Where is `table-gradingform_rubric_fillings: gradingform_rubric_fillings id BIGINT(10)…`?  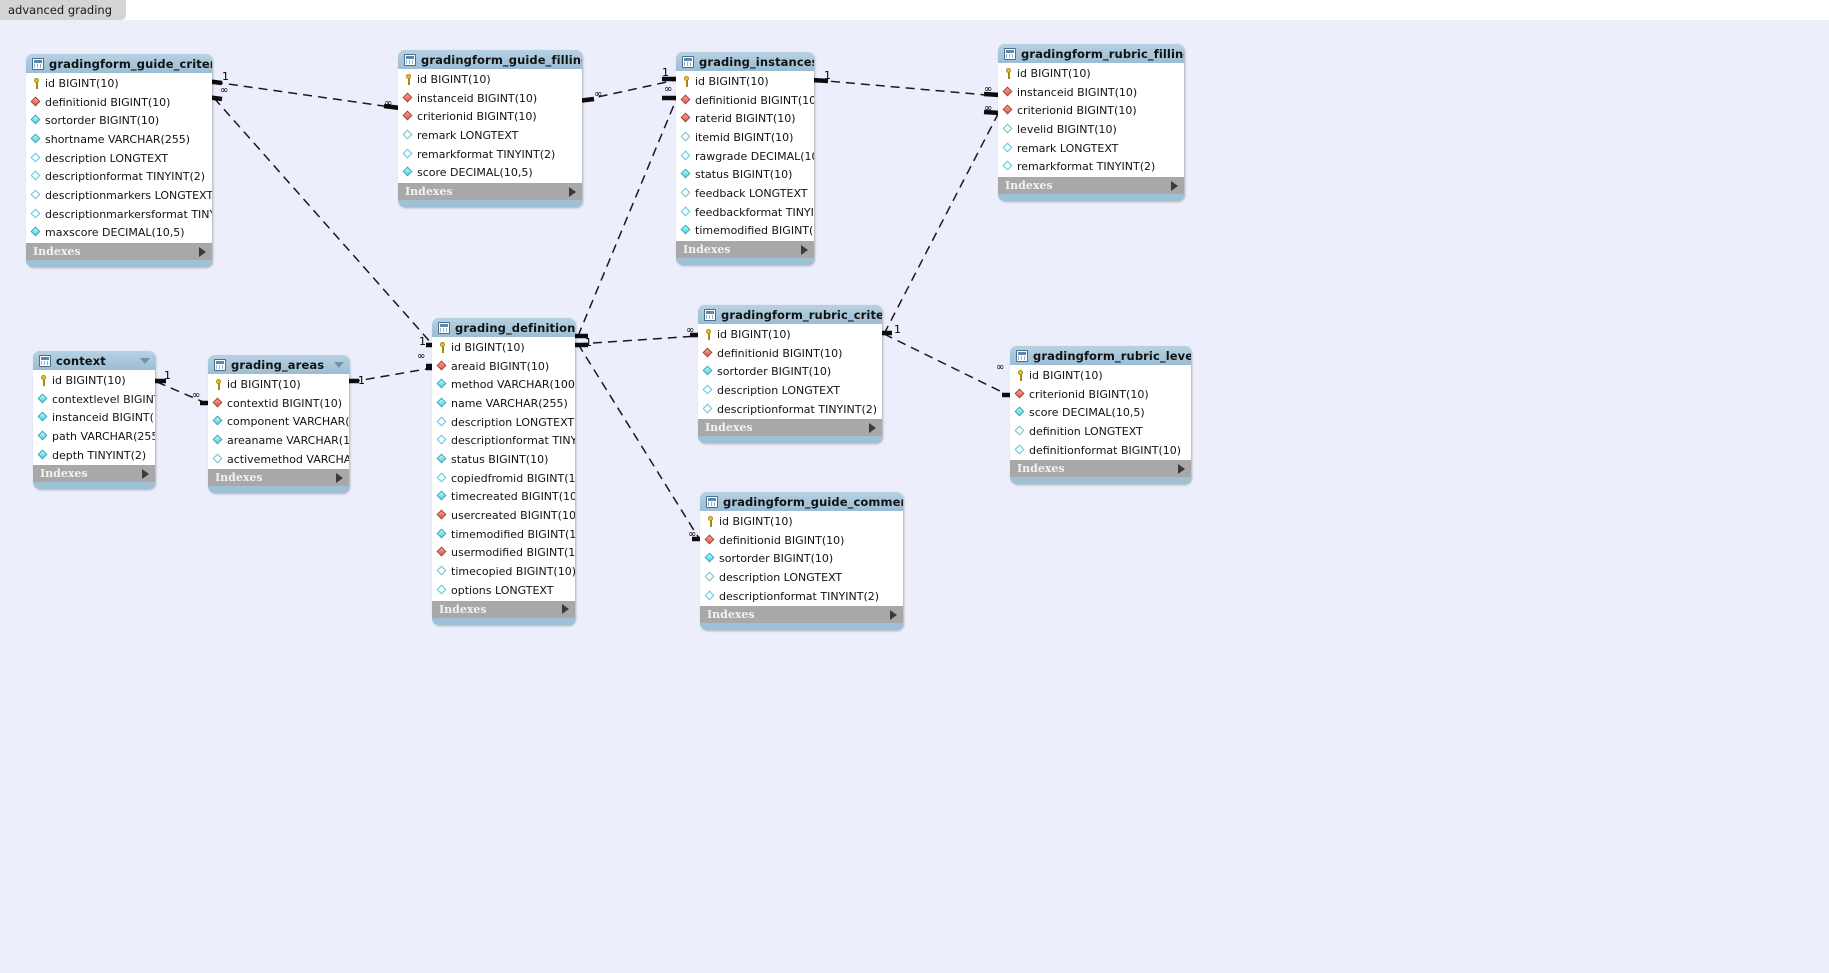 table-gradingform_rubric_fillings: gradingform_rubric_fillings id BIGINT(10)… is located at coordinates (1091, 123).